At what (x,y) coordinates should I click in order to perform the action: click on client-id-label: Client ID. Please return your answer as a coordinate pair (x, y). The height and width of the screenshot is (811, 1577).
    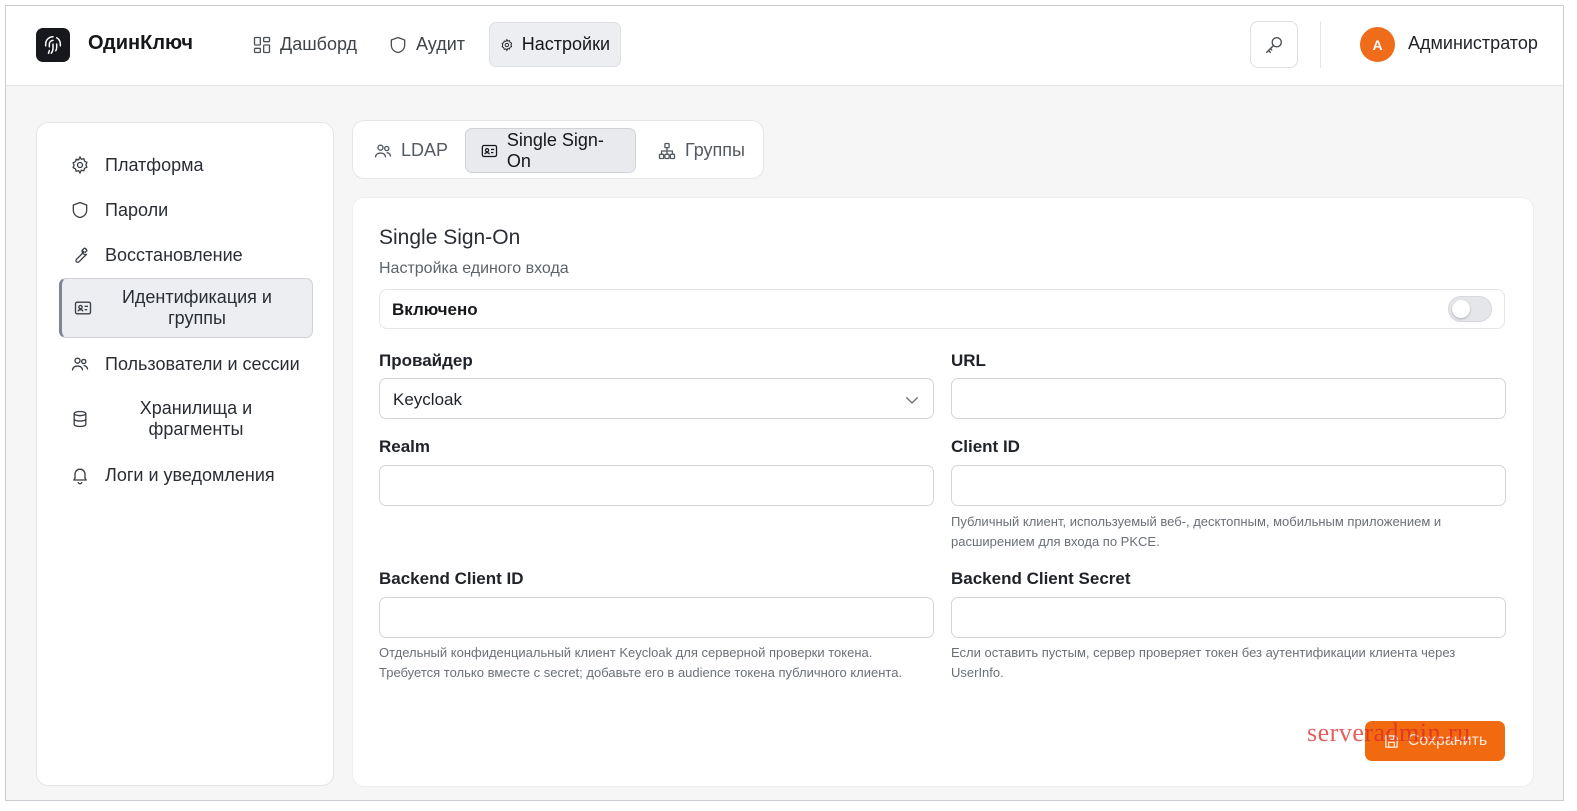
    Looking at the image, I should click on (985, 446).